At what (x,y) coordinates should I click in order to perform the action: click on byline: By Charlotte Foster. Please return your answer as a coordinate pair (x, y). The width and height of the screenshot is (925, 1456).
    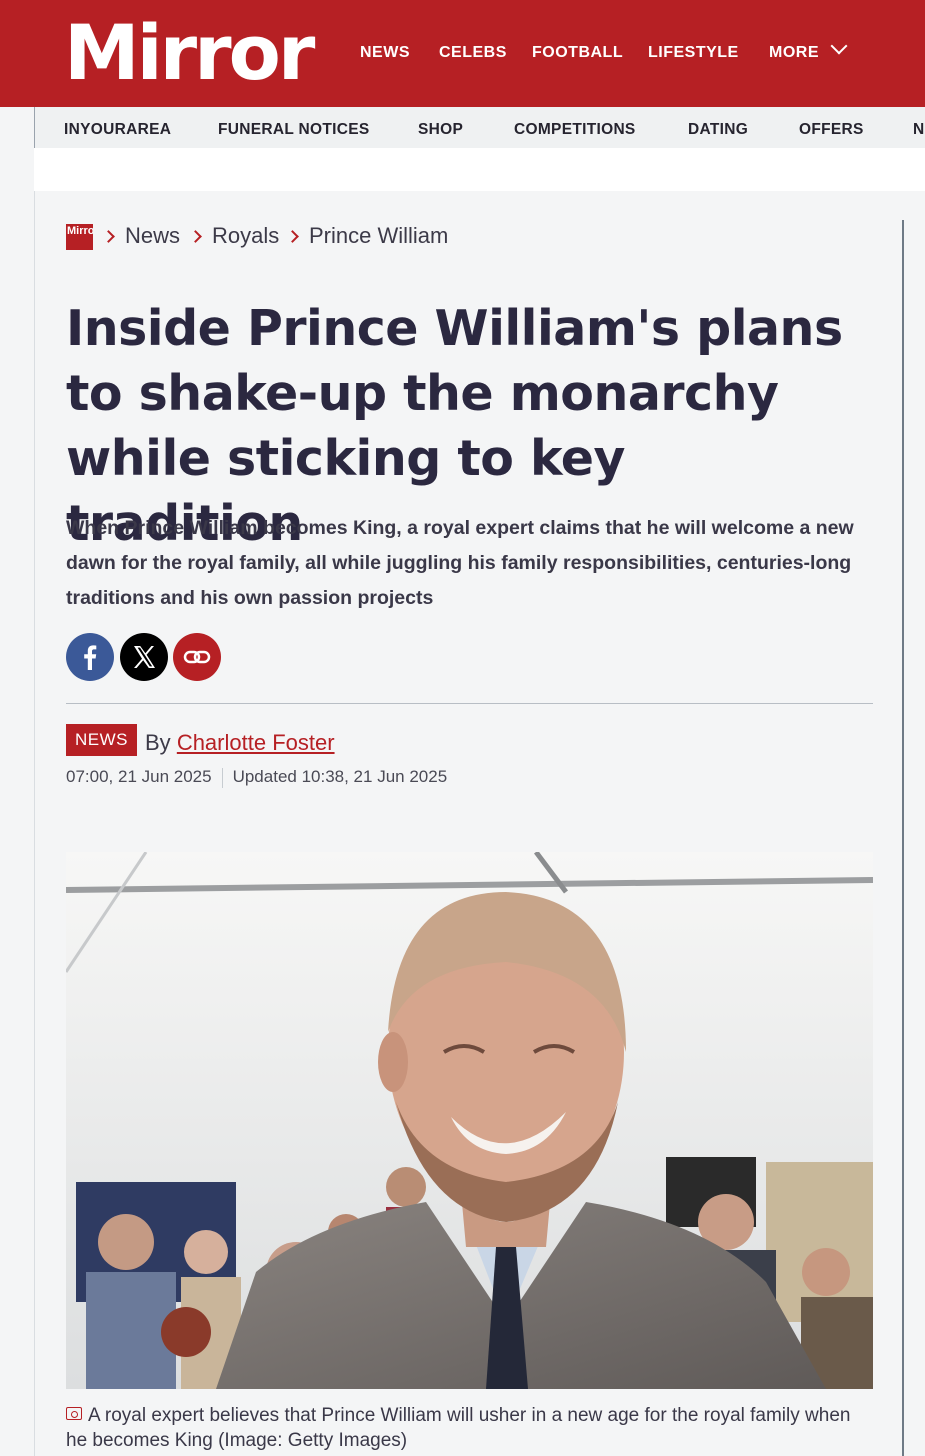
    Looking at the image, I should click on (240, 743).